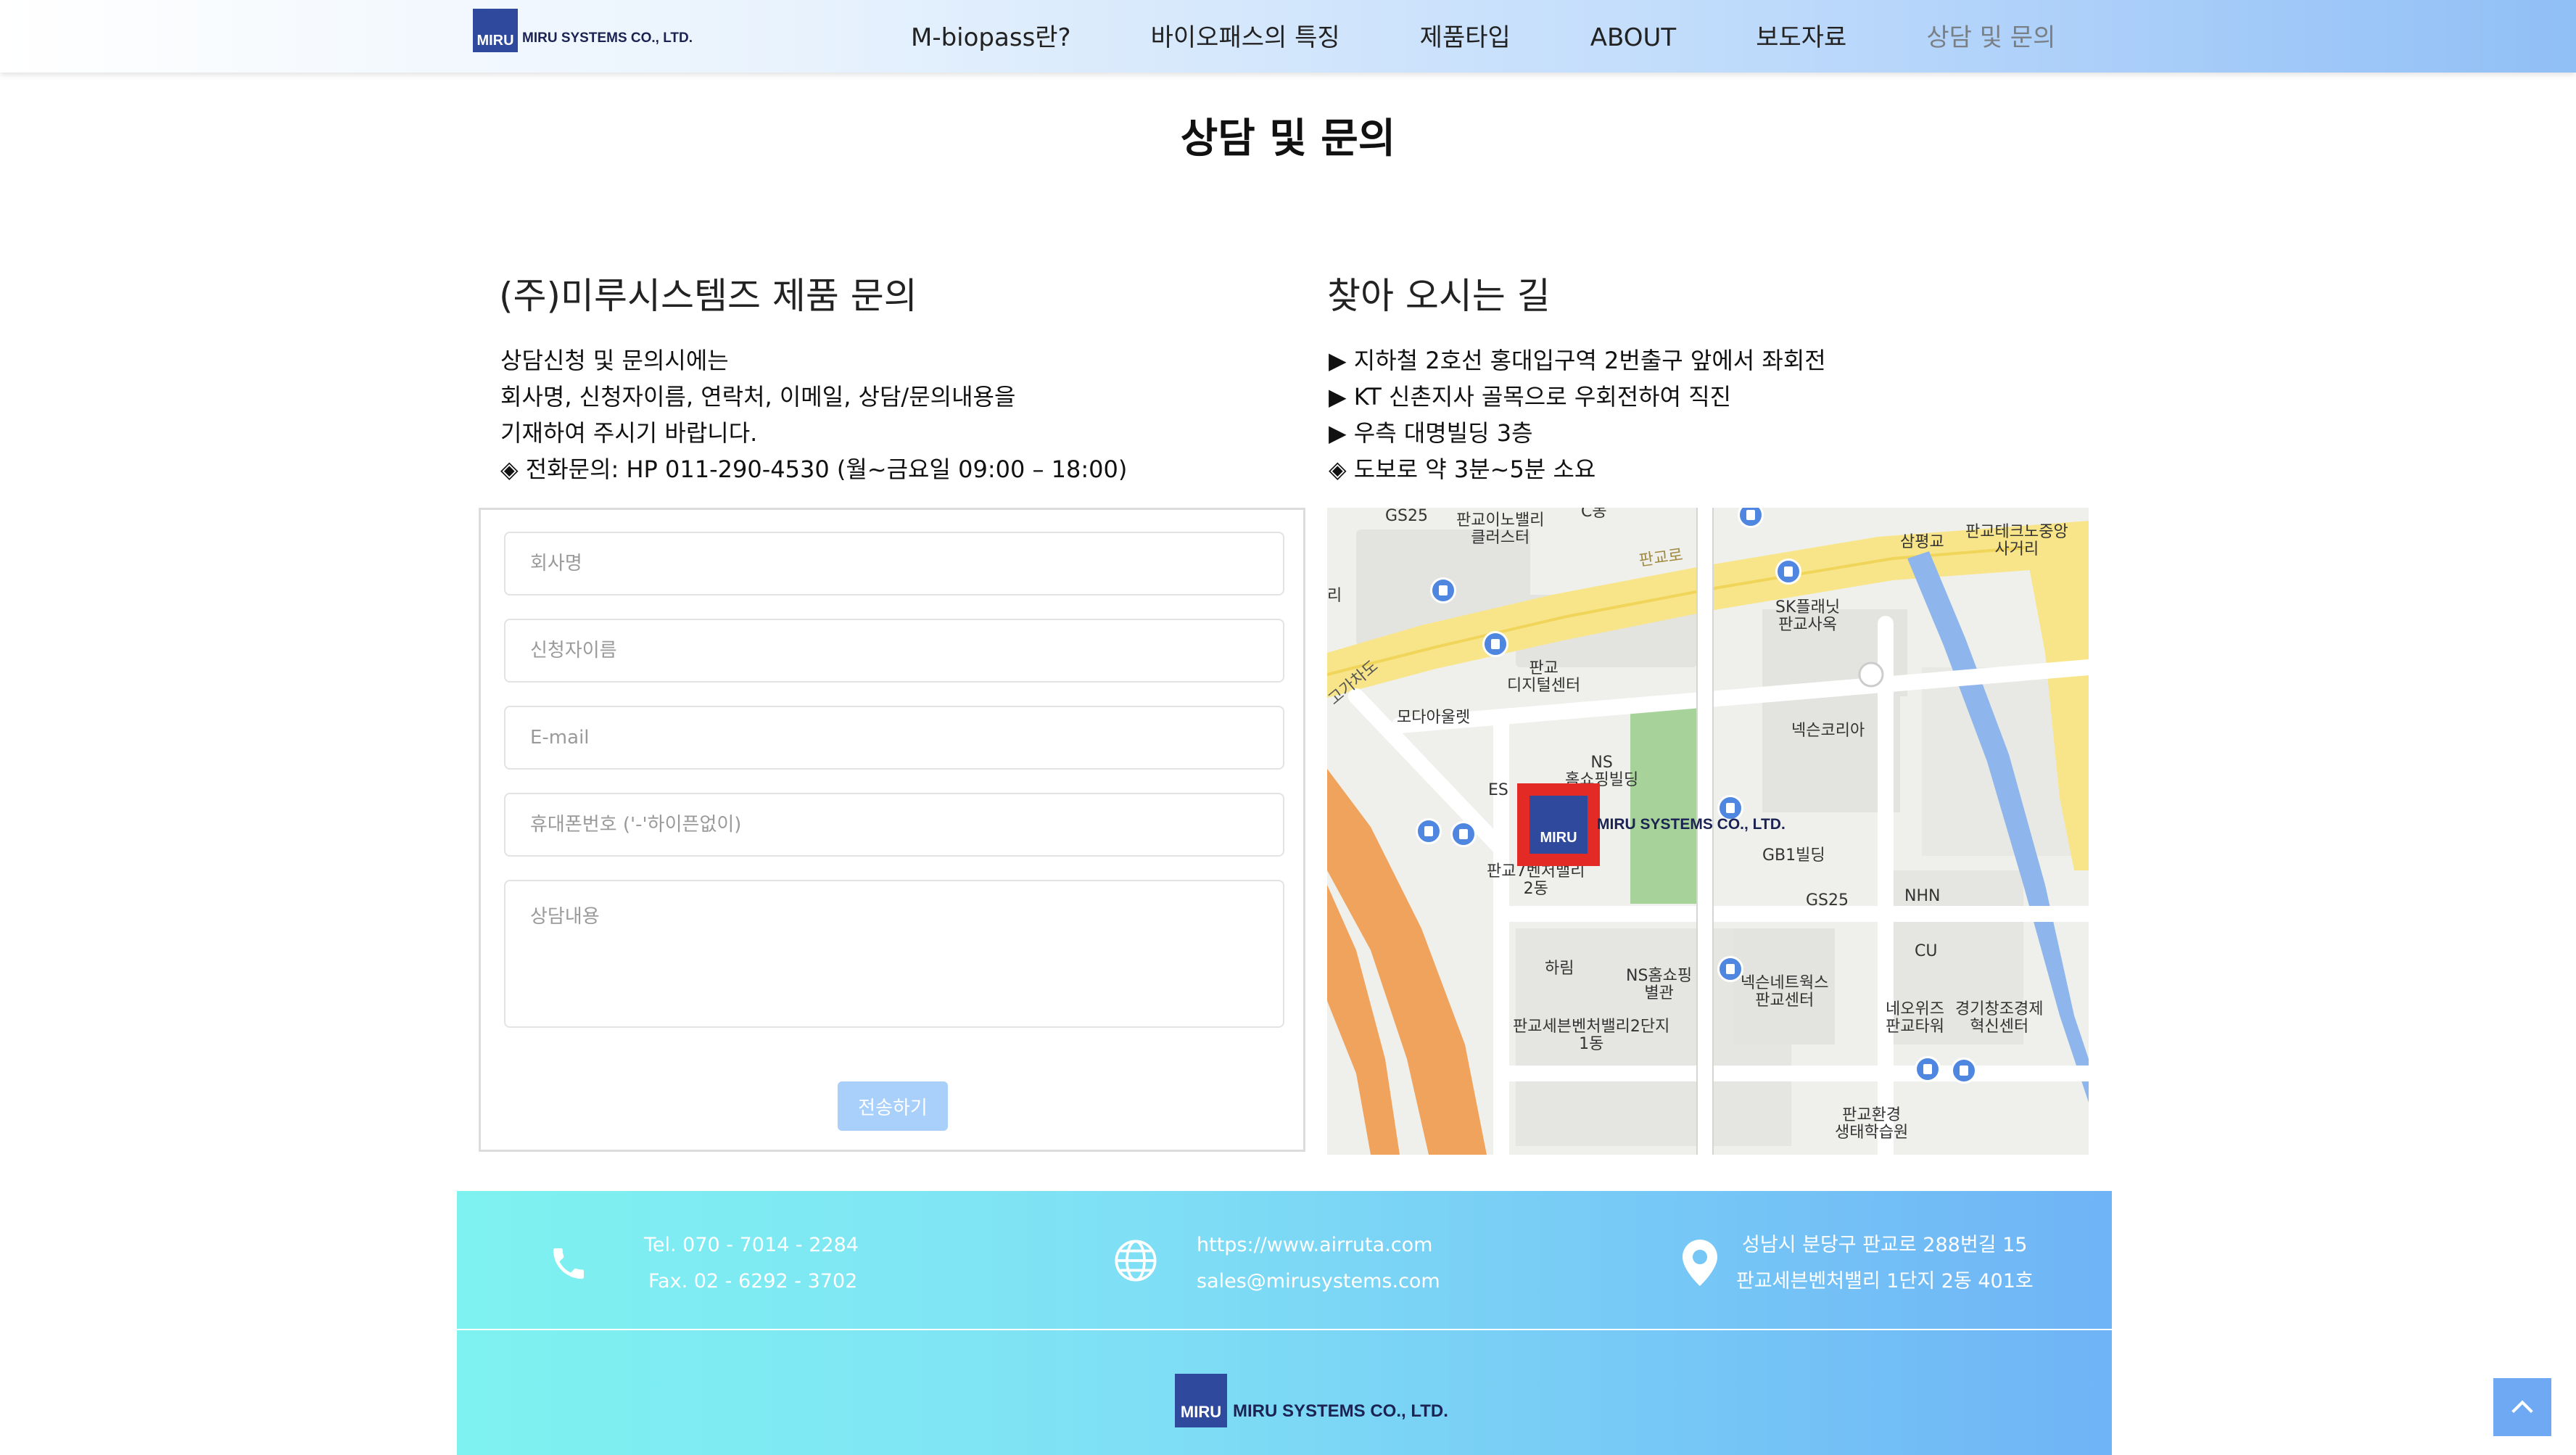 The height and width of the screenshot is (1455, 2576). What do you see at coordinates (1462, 469) in the screenshot?
I see `directions-line: ◈ 도보로 약 3분~5분 소요` at bounding box center [1462, 469].